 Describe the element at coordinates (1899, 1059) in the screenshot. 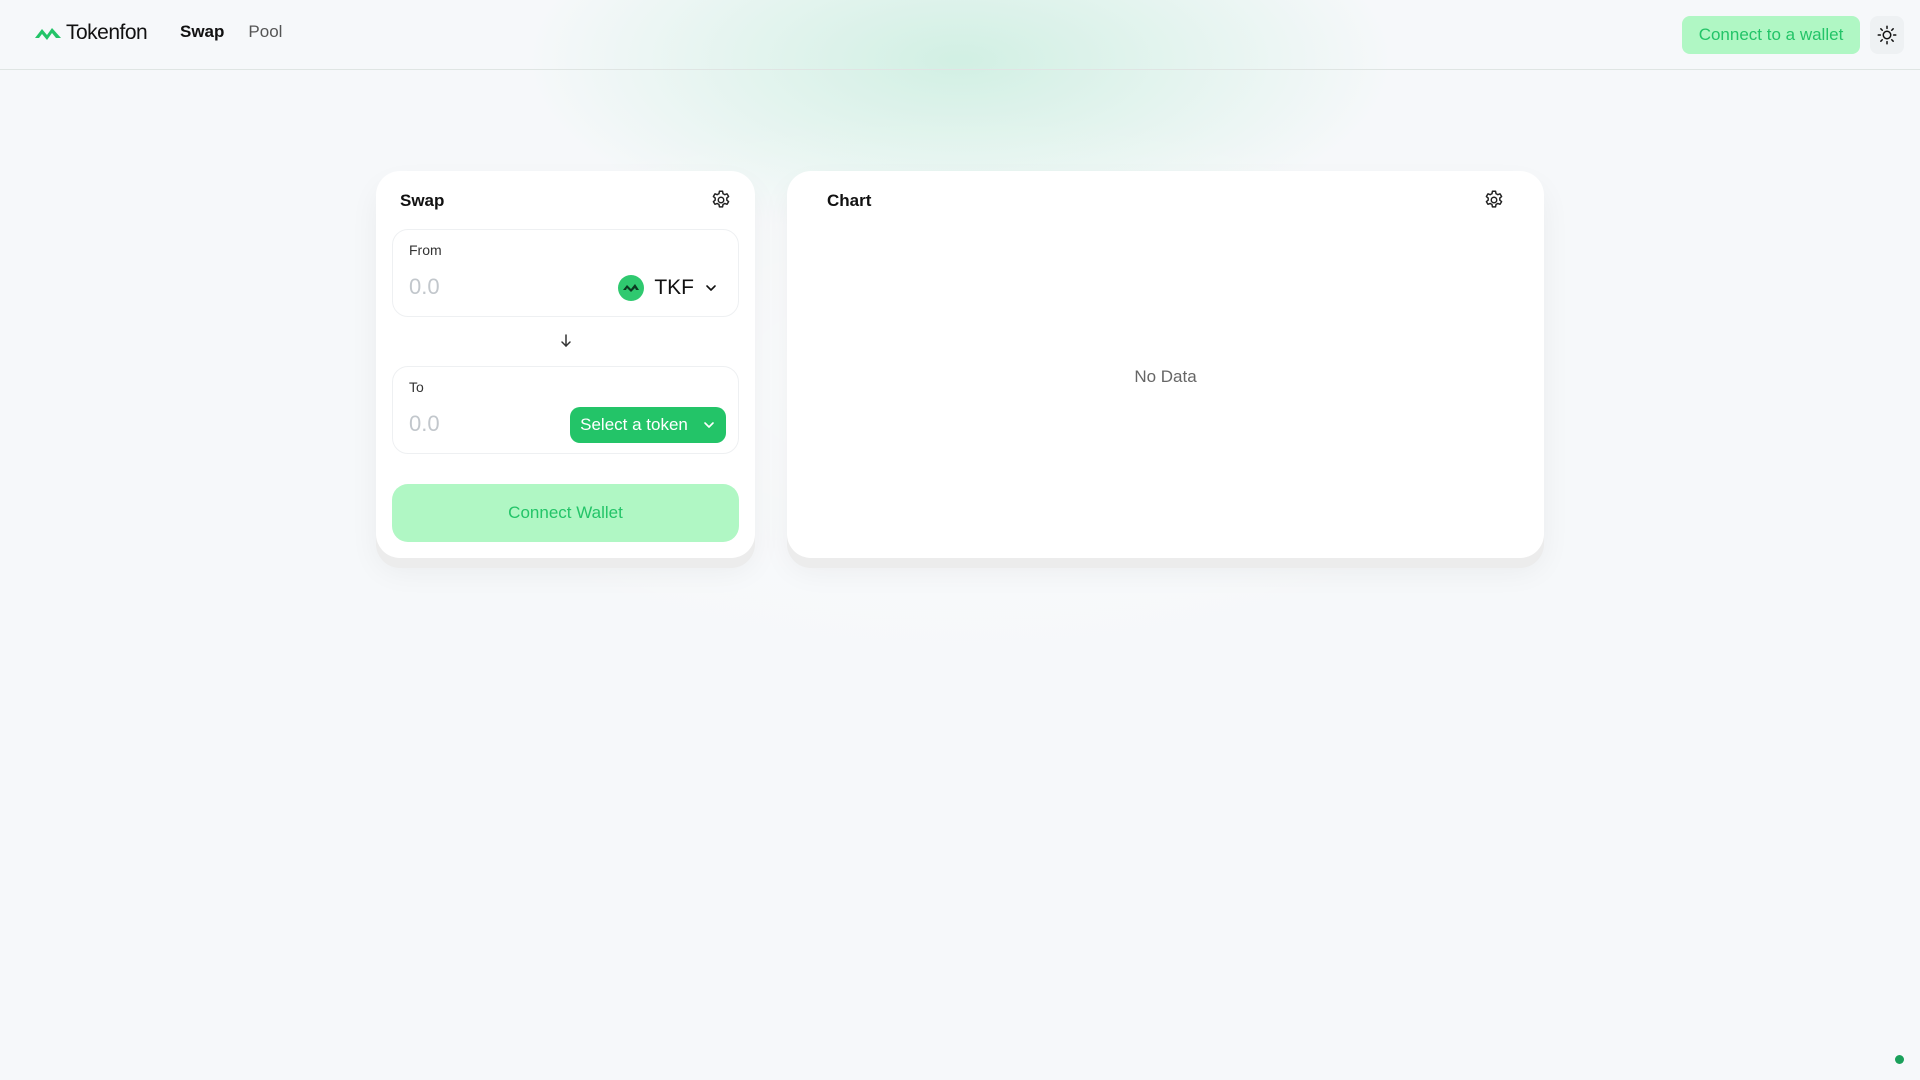

I see `status-indicator` at that location.